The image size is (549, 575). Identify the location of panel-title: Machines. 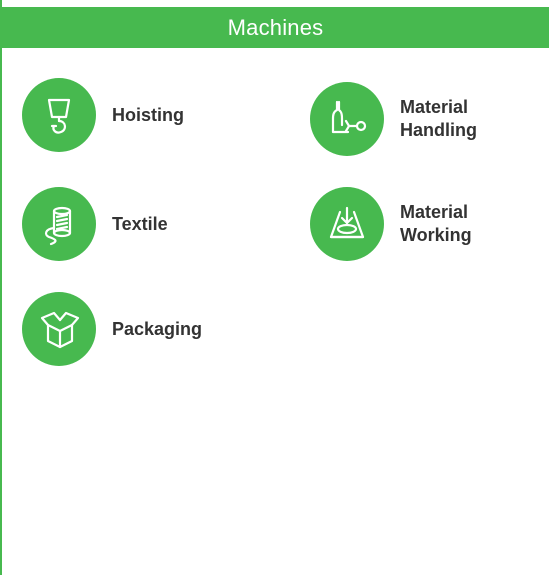
(275, 27).